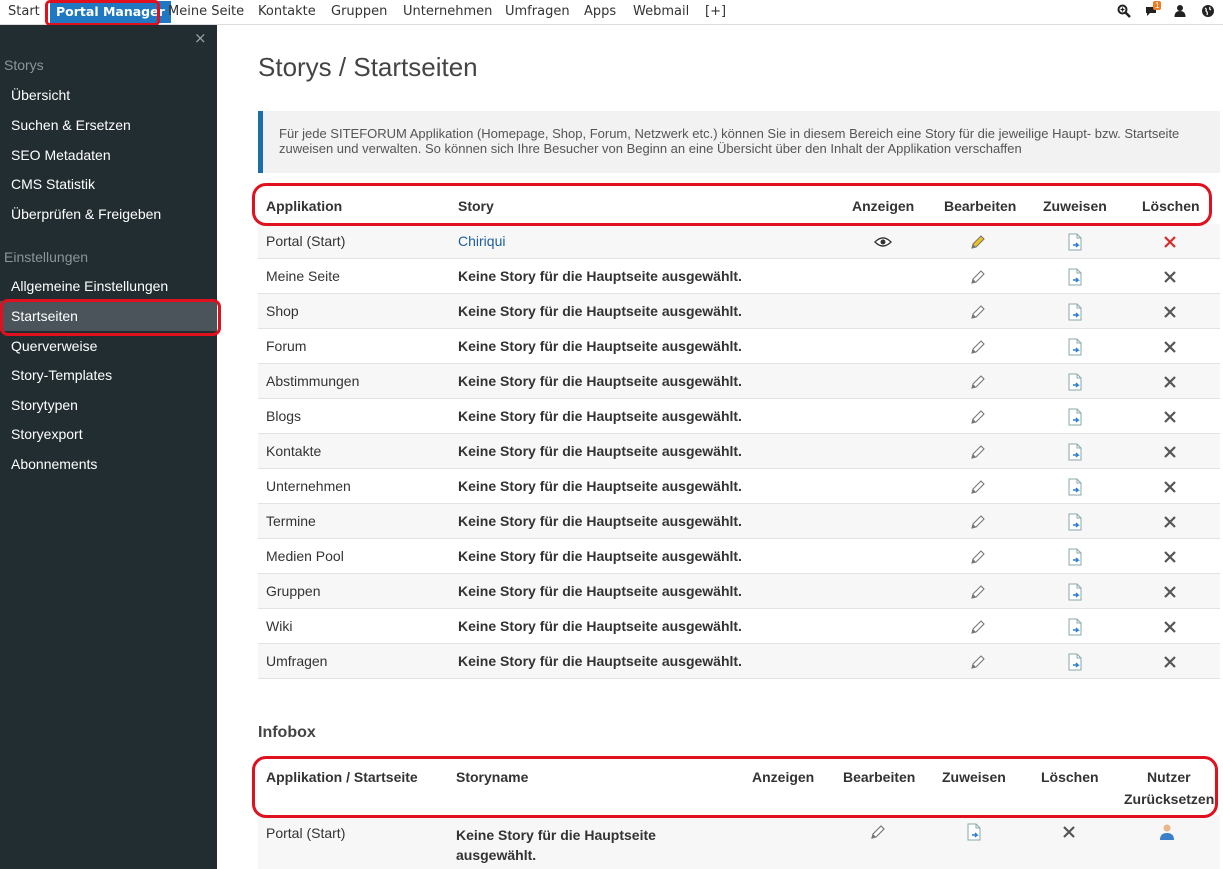  What do you see at coordinates (47, 434) in the screenshot?
I see `sidebar-item-storyexport: Storyexport` at bounding box center [47, 434].